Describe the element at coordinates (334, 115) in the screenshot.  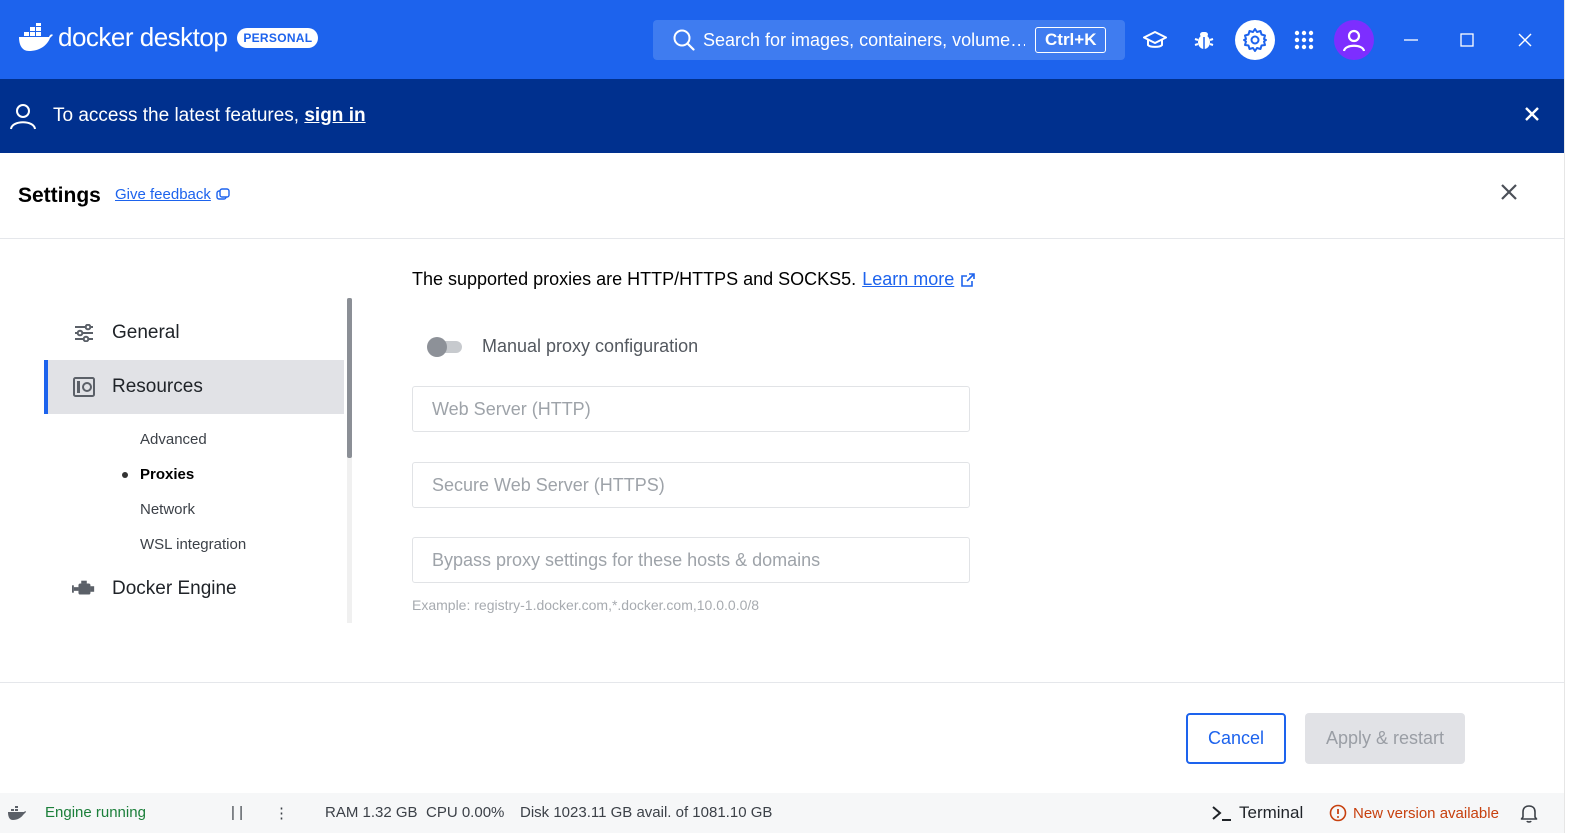
I see `sign-in-link: sign in` at that location.